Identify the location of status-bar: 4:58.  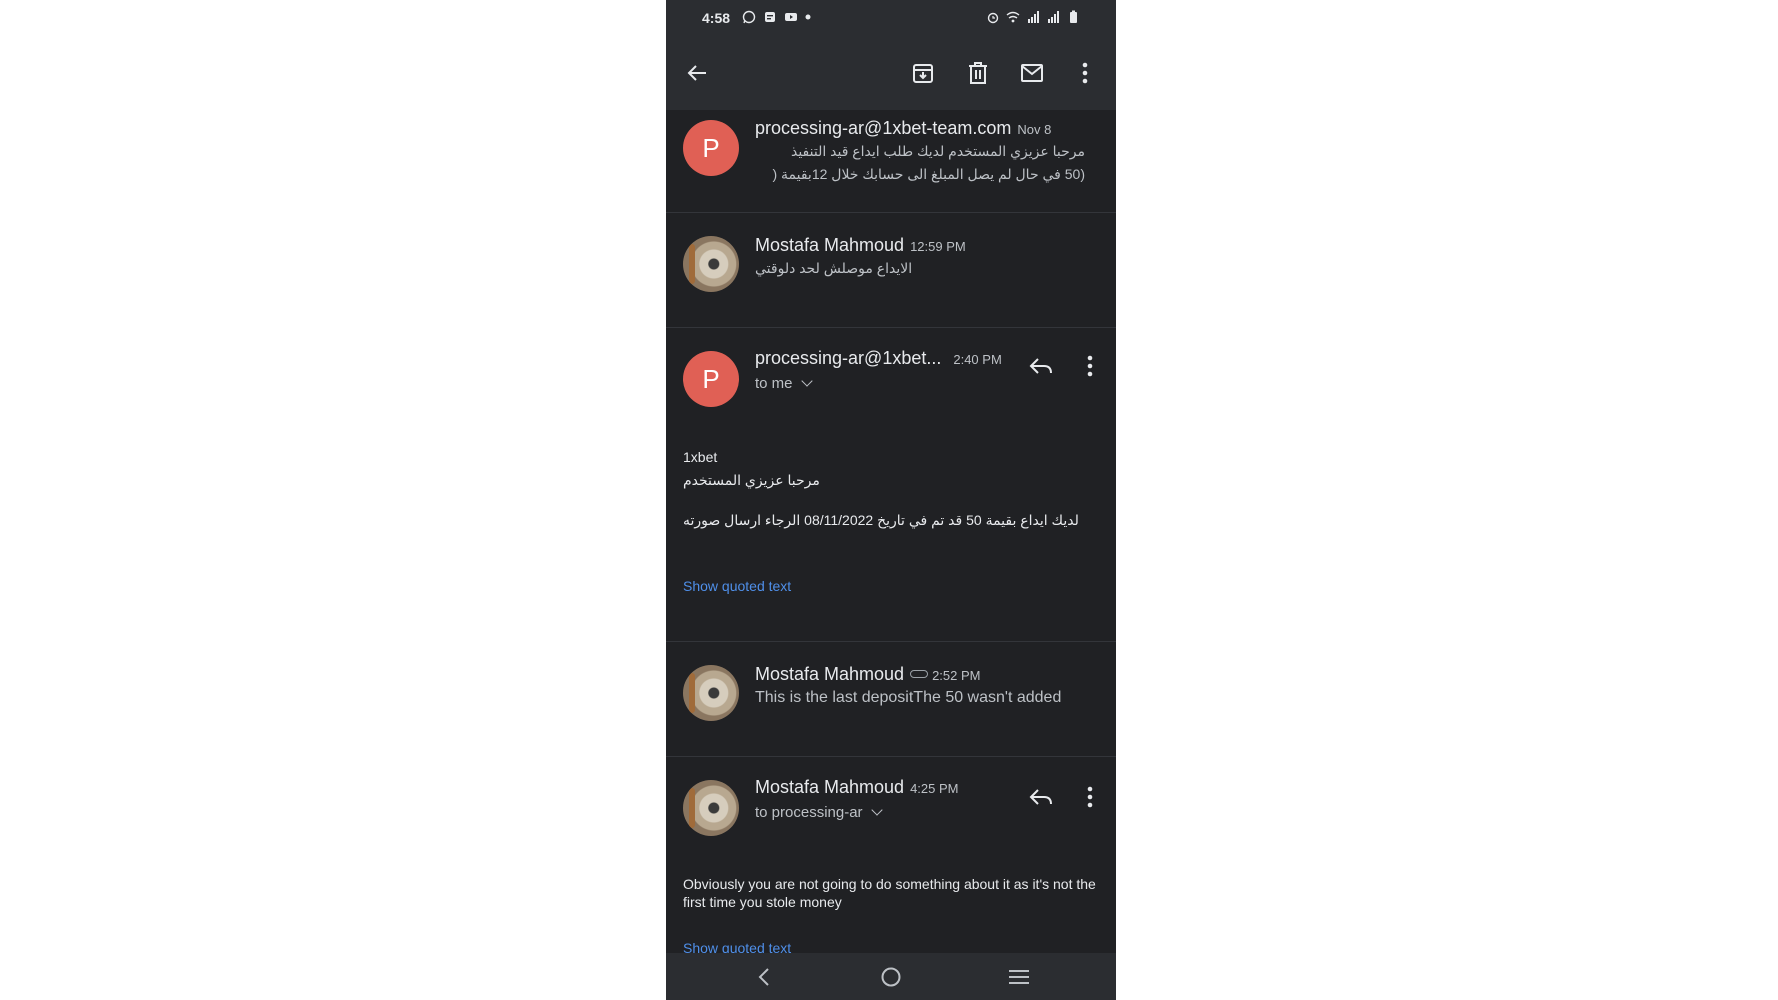
(891, 18).